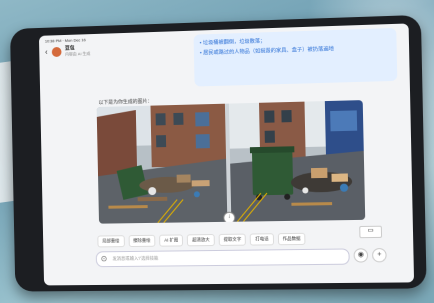 This screenshot has height=303, width=434. I want to click on chat-header: ‹ 豆包 内容由 AI 生成, so click(67, 51).